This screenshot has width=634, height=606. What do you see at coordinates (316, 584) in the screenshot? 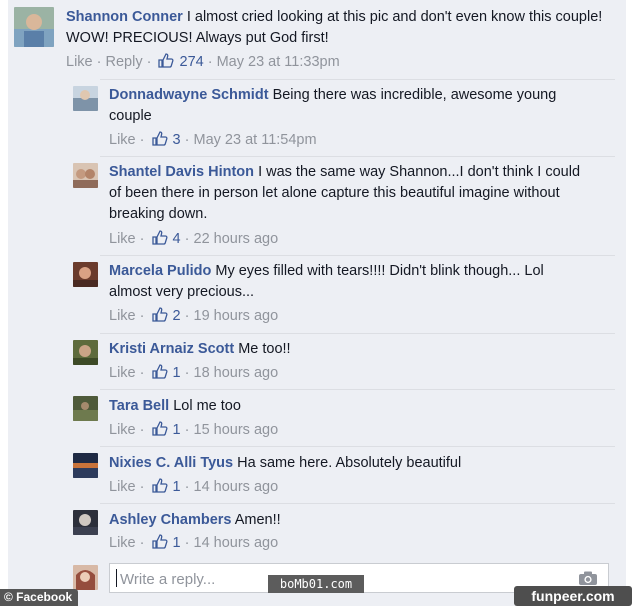
I see `site-watermark: boMb01.com` at bounding box center [316, 584].